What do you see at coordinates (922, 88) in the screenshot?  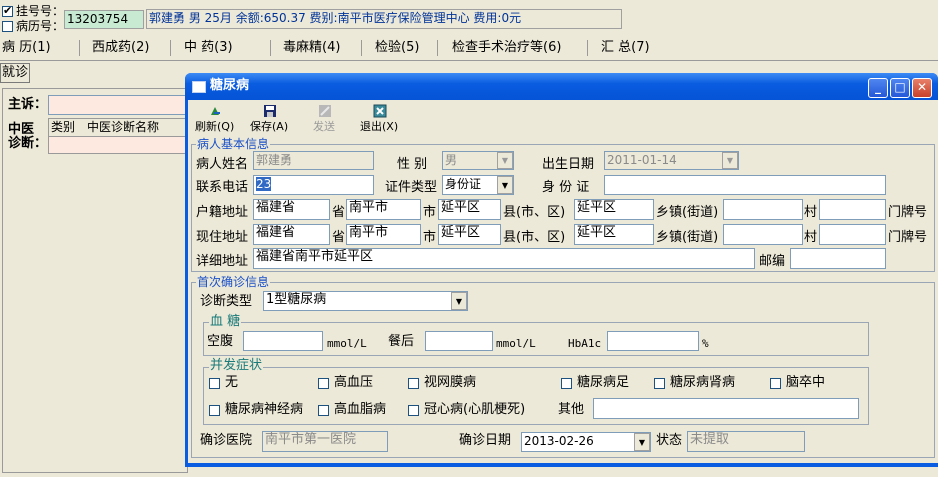 I see `close-button: ✕` at bounding box center [922, 88].